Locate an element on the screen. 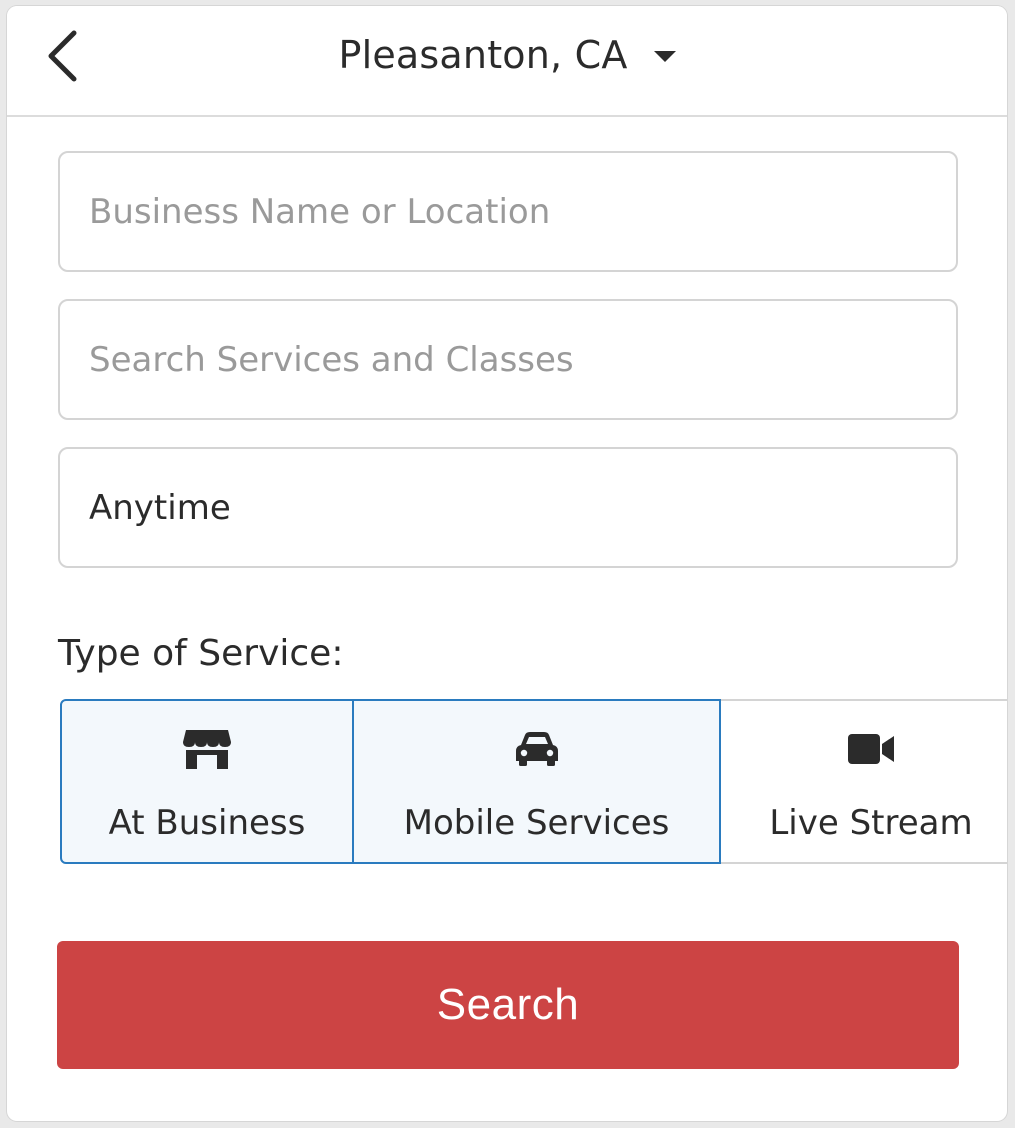 The height and width of the screenshot is (1128, 1015). time-value: Anytime is located at coordinates (160, 507).